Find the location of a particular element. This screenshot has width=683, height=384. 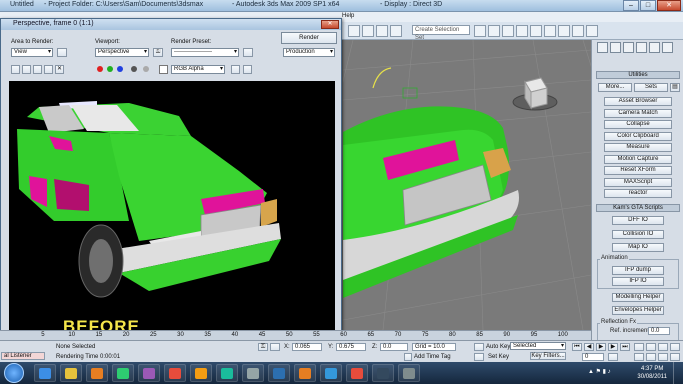

envelopes-helper-button: Envelopes Helper is located at coordinates (638, 310).